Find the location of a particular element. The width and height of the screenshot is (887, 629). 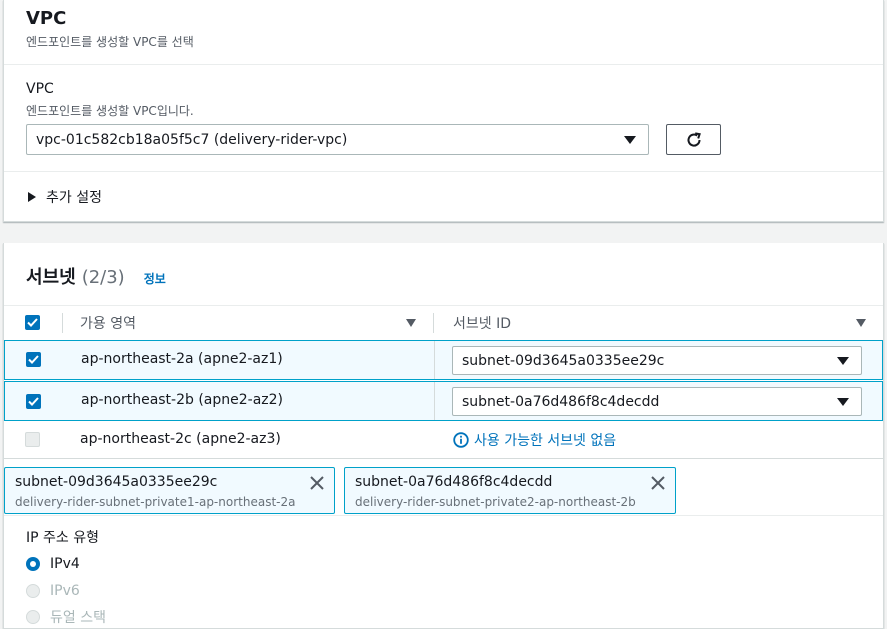

ip-type-label: IP 주소 유형 is located at coordinates (62, 538).